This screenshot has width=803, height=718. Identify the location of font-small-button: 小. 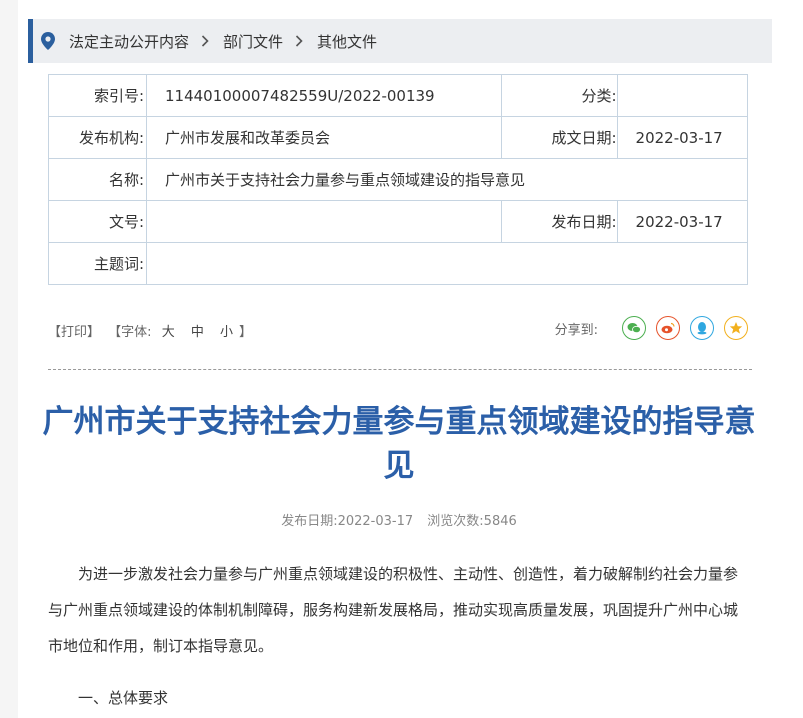
(226, 332).